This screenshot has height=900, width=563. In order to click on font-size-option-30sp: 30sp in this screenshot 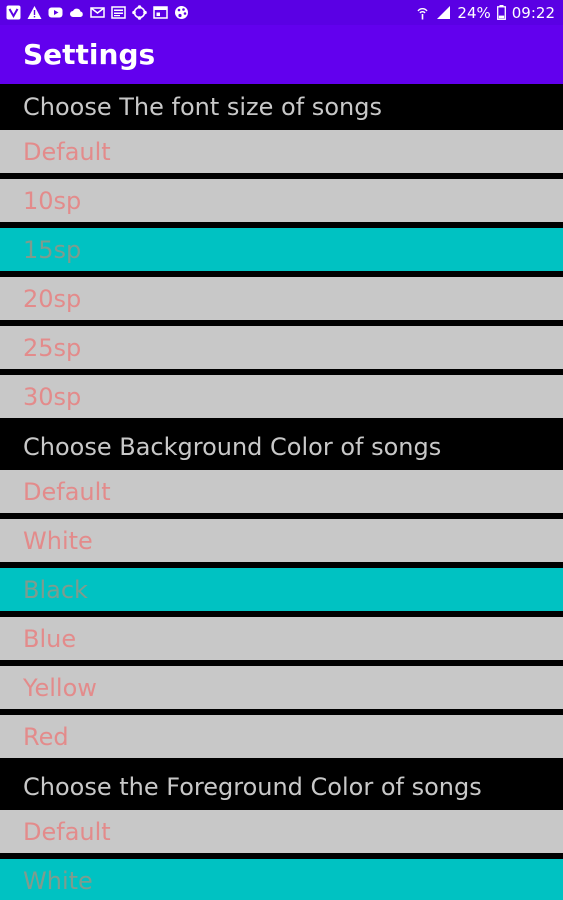, I will do `click(281, 398)`.